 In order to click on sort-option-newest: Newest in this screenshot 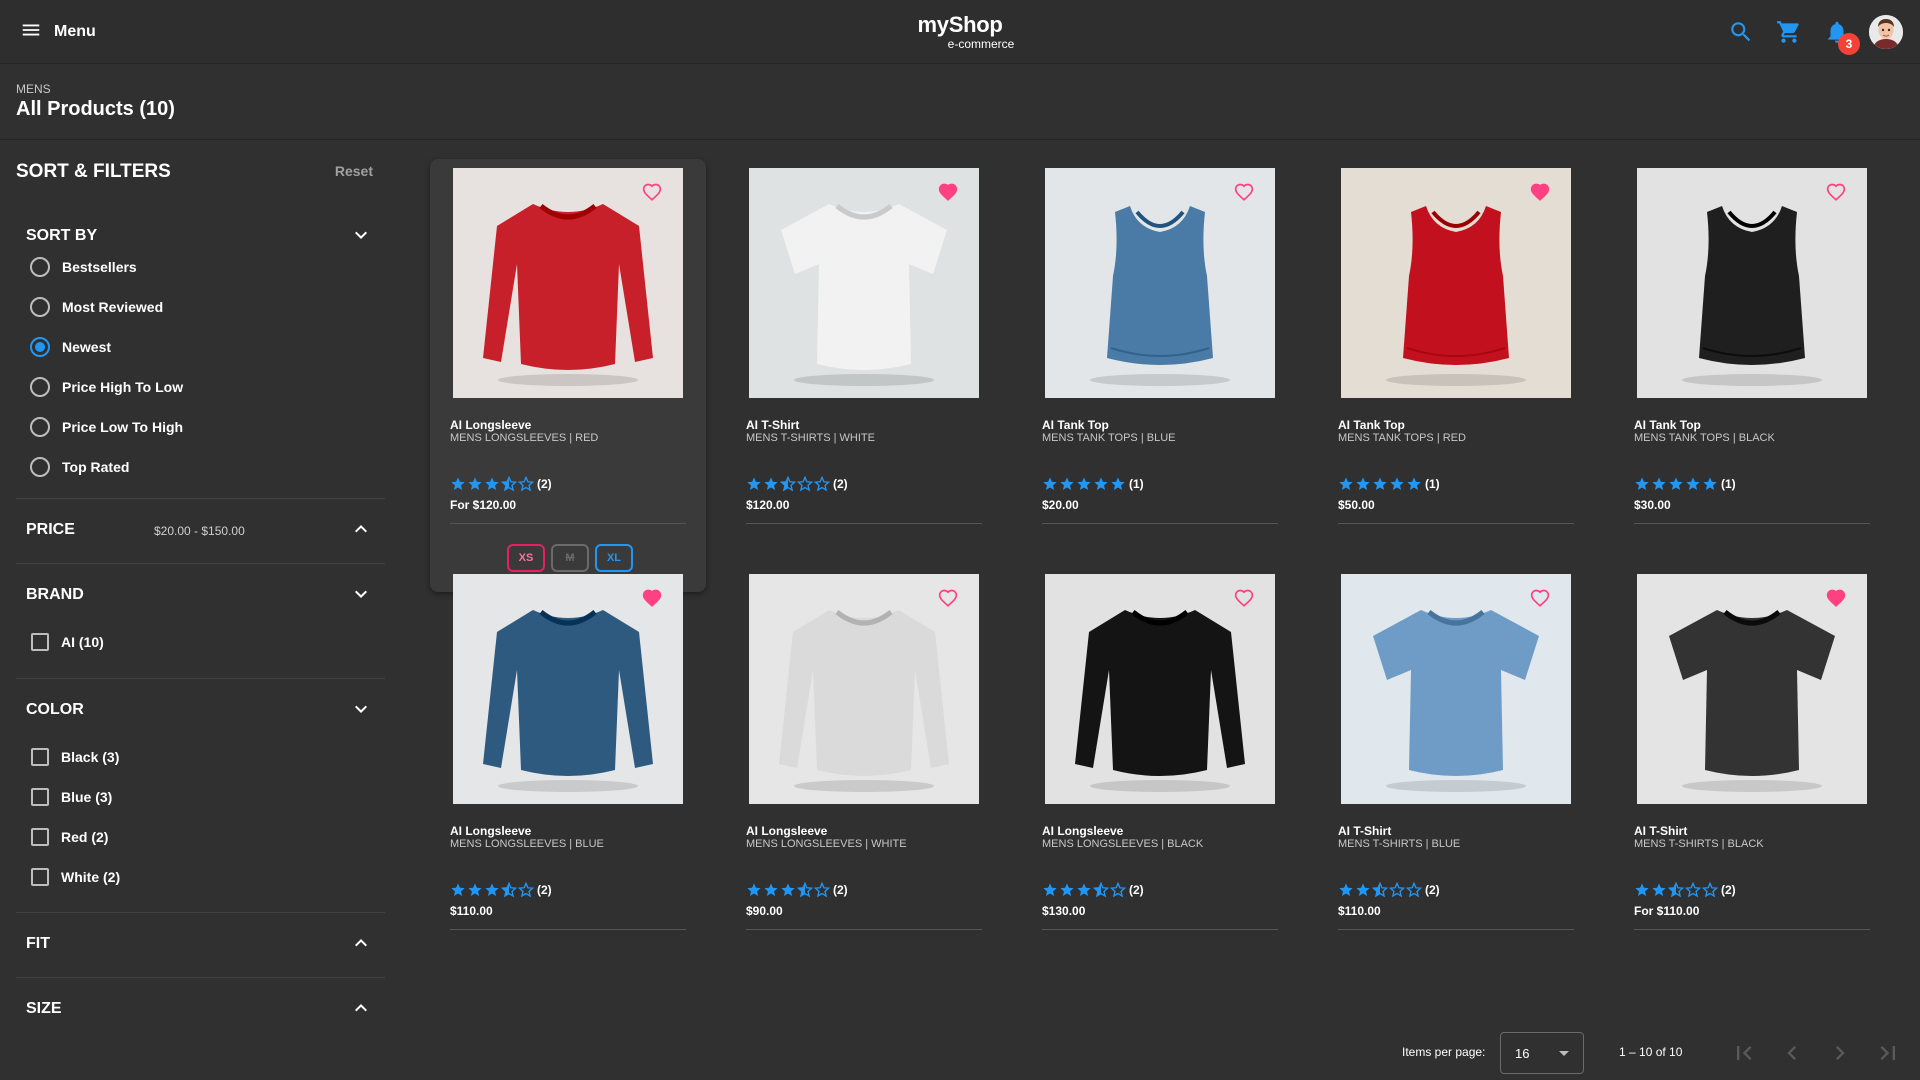, I will do `click(70, 347)`.